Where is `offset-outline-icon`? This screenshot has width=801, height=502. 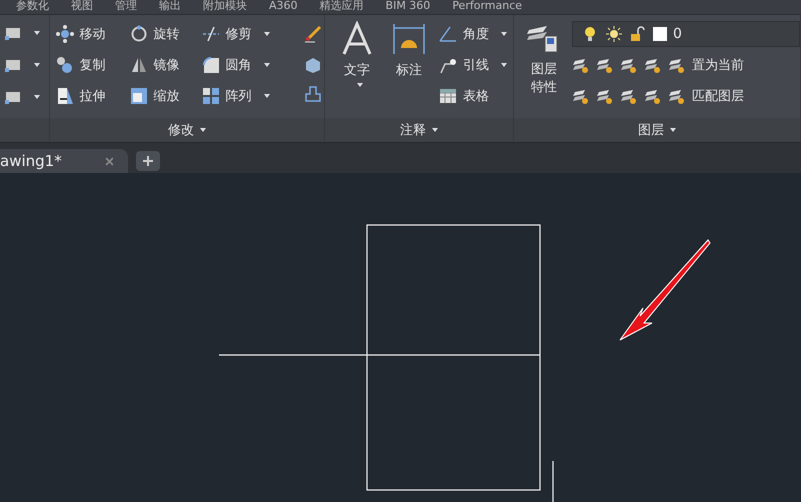
offset-outline-icon is located at coordinates (313, 94).